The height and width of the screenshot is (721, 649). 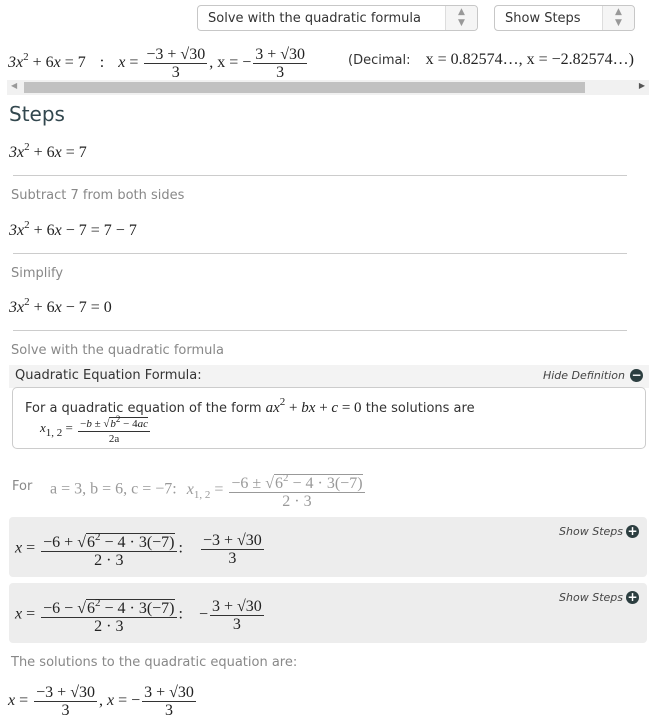 What do you see at coordinates (22, 486) in the screenshot?
I see `for-label: For` at bounding box center [22, 486].